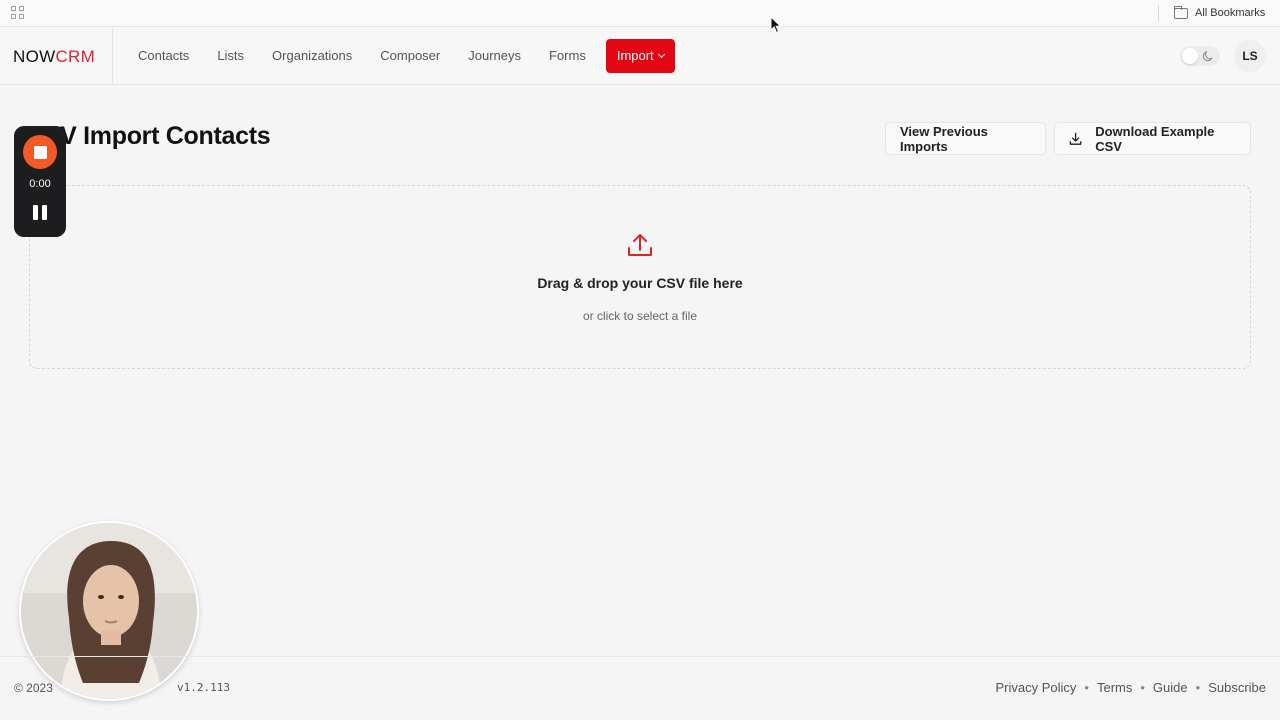  I want to click on dropzone-subtitle: or click to select a file, so click(640, 316).